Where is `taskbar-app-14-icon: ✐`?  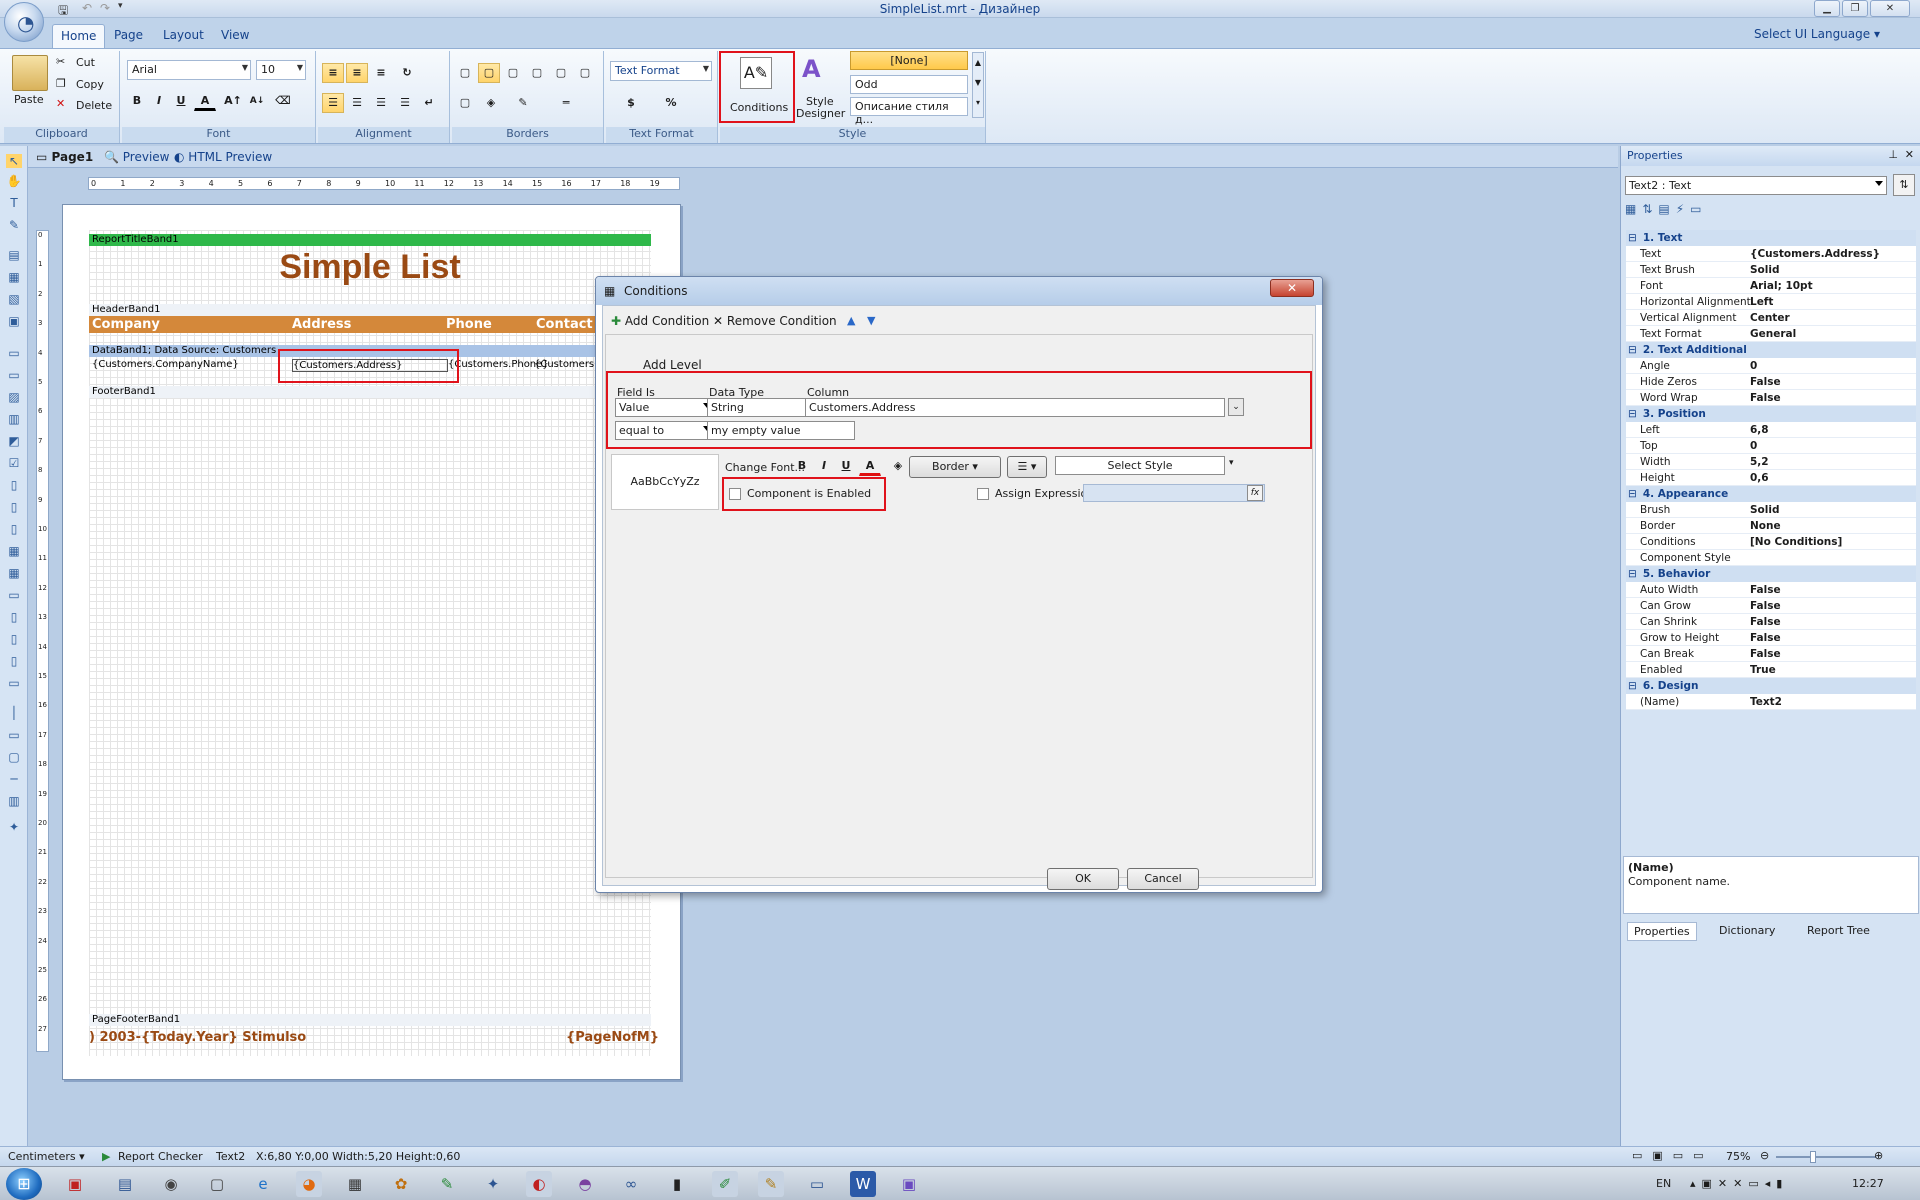
taskbar-app-14-icon: ✐ is located at coordinates (725, 1184).